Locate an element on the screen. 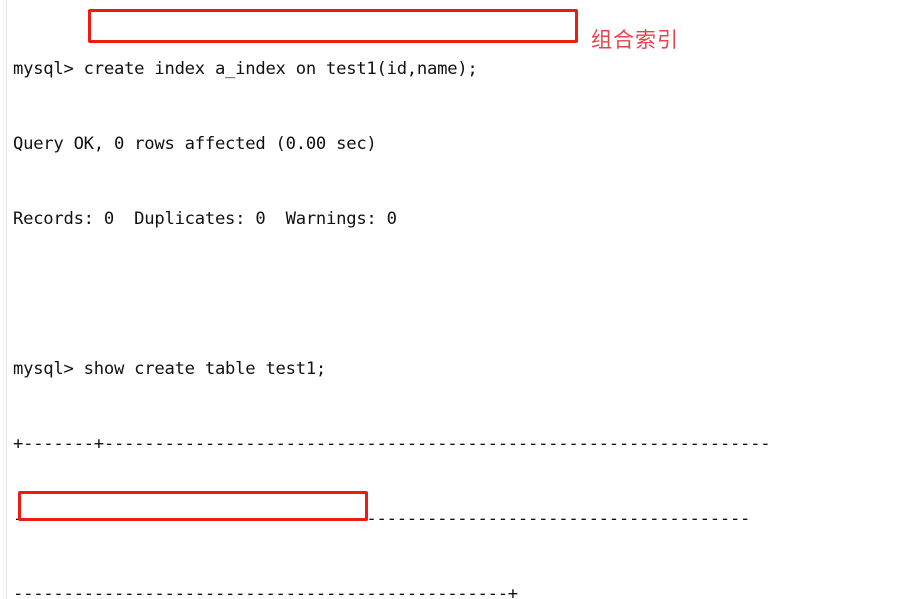 The height and width of the screenshot is (599, 904). terminal-line: Records: 0 Duplicates: 0 Warnings: 0 is located at coordinates (205, 219).